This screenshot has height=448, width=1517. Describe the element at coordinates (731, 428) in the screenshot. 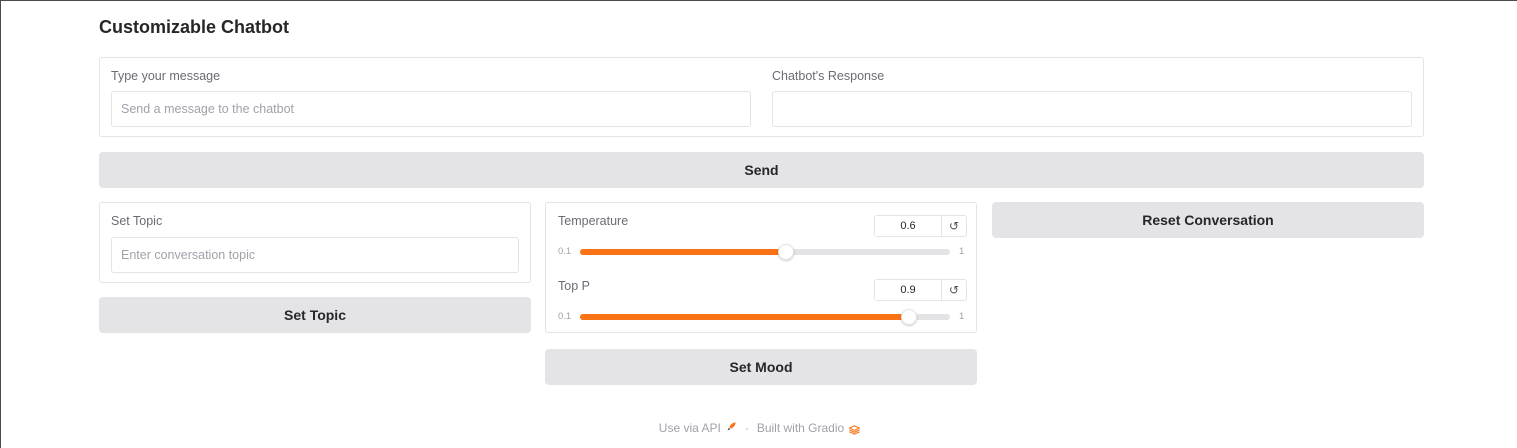

I see `rocket-icon` at that location.